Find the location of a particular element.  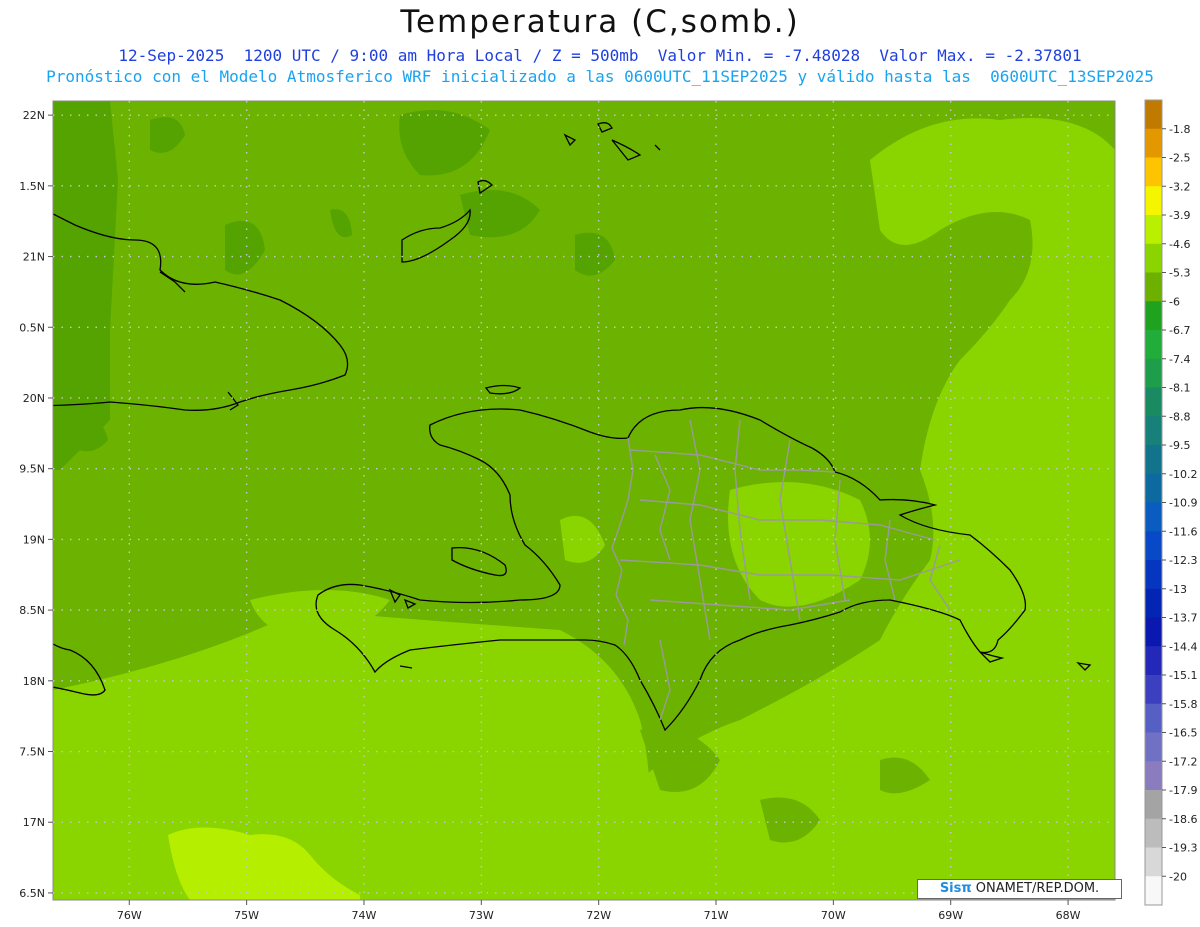

legend-label: -15.8 is located at coordinates (1183, 704).